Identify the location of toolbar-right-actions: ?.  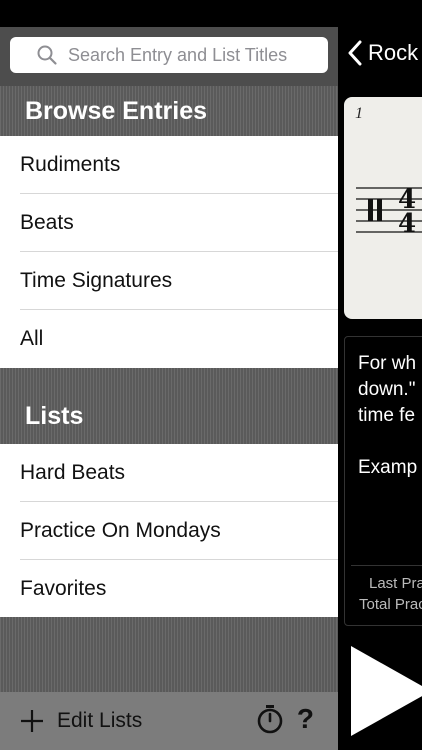
(285, 719).